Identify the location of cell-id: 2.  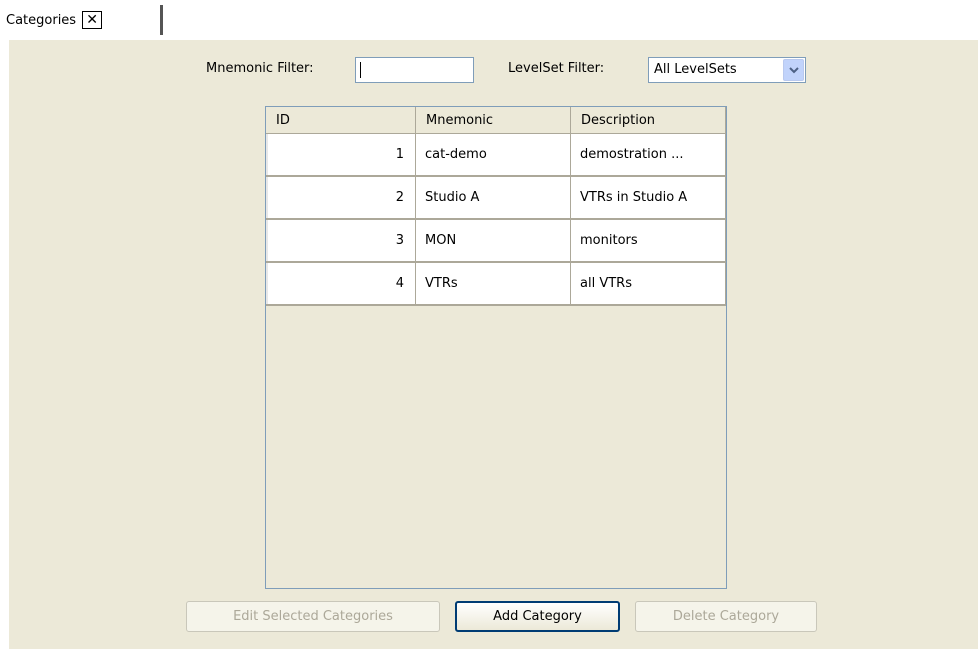
(341, 197).